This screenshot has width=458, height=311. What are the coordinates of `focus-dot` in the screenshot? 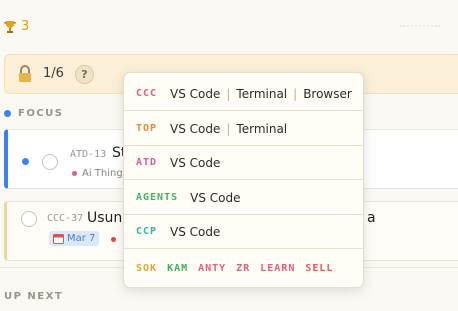 It's located at (7, 113).